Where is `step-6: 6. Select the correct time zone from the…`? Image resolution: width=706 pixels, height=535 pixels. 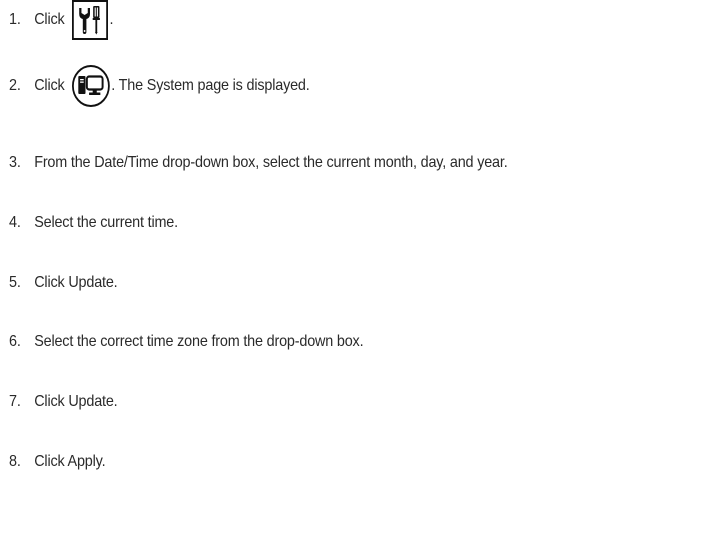
step-6: 6. Select the correct time zone from the… is located at coordinates (182, 342).